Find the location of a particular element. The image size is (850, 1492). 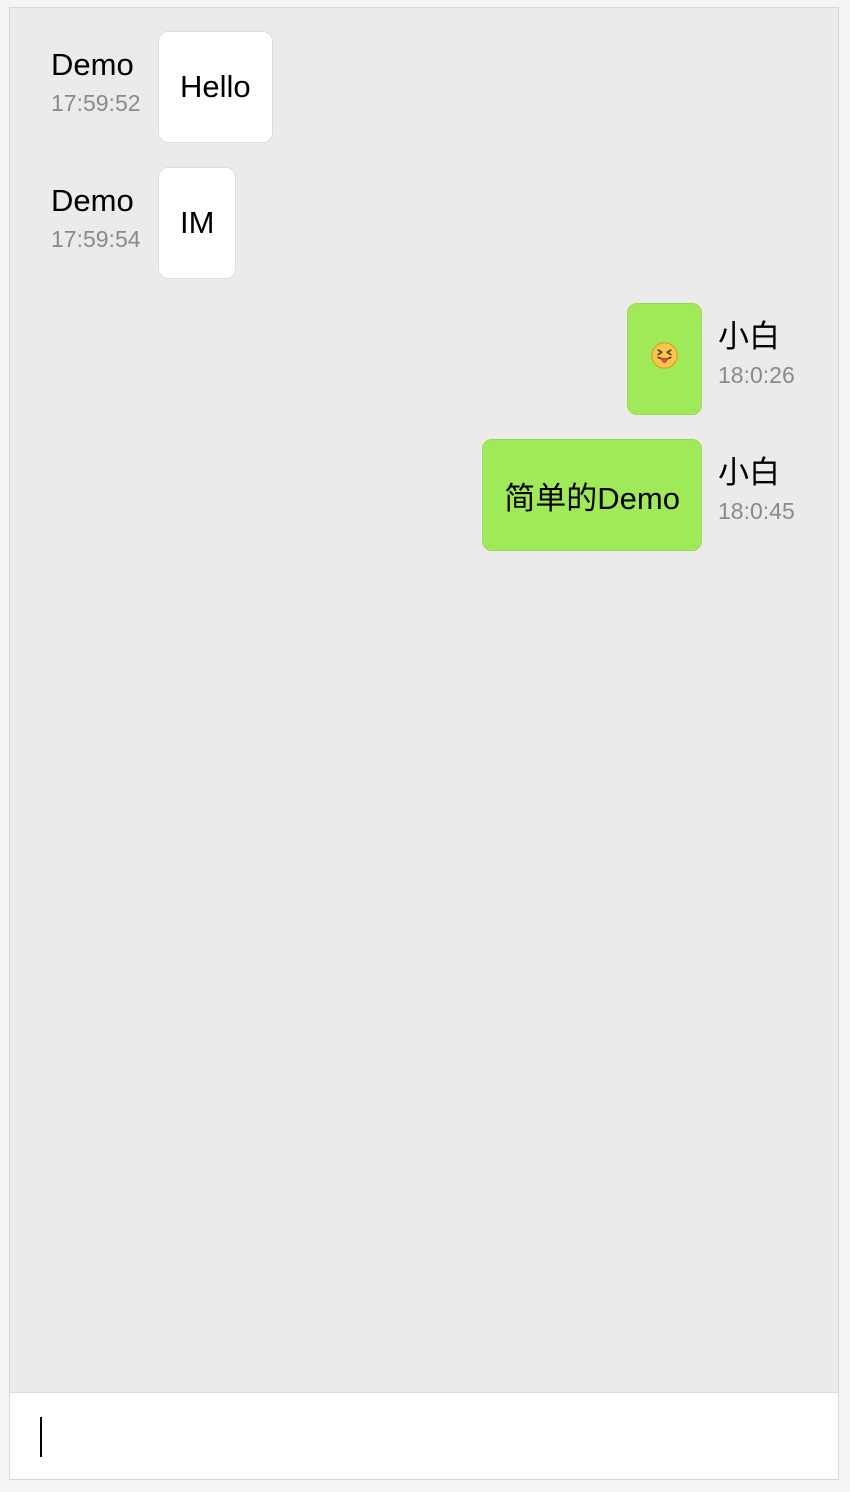

message-item: 小白 18:0:26 is located at coordinates (712, 359).